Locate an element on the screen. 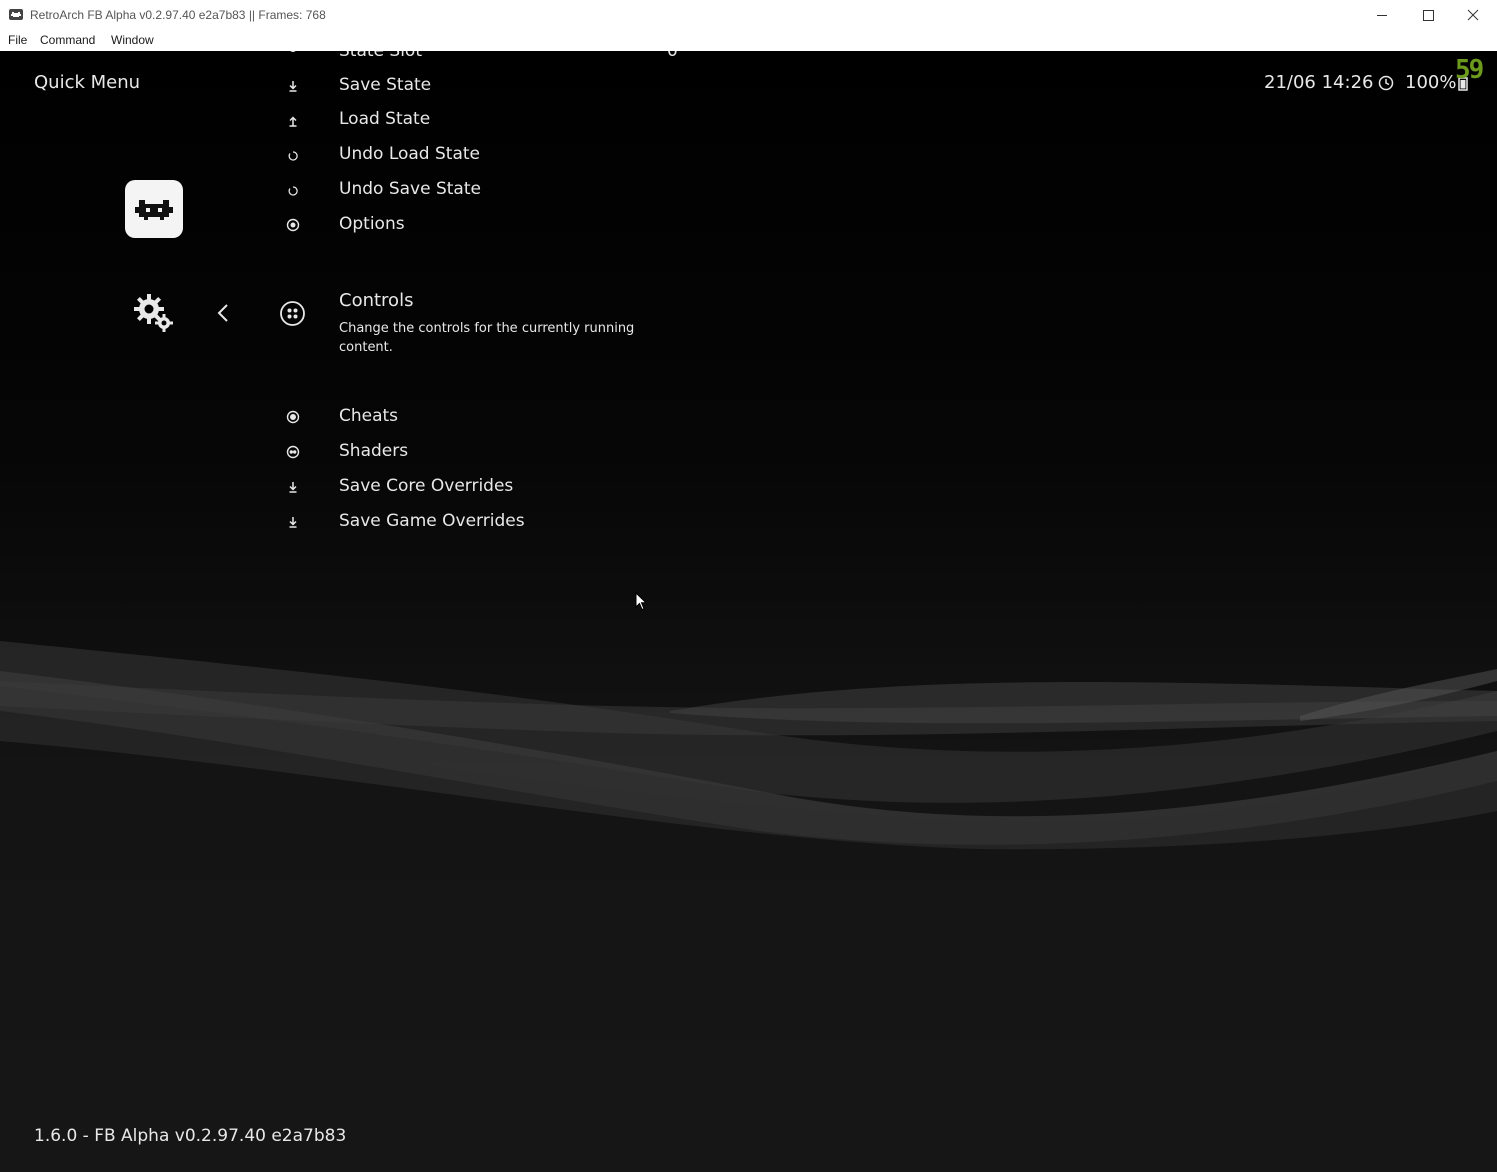  settings-icon is located at coordinates (154, 313).